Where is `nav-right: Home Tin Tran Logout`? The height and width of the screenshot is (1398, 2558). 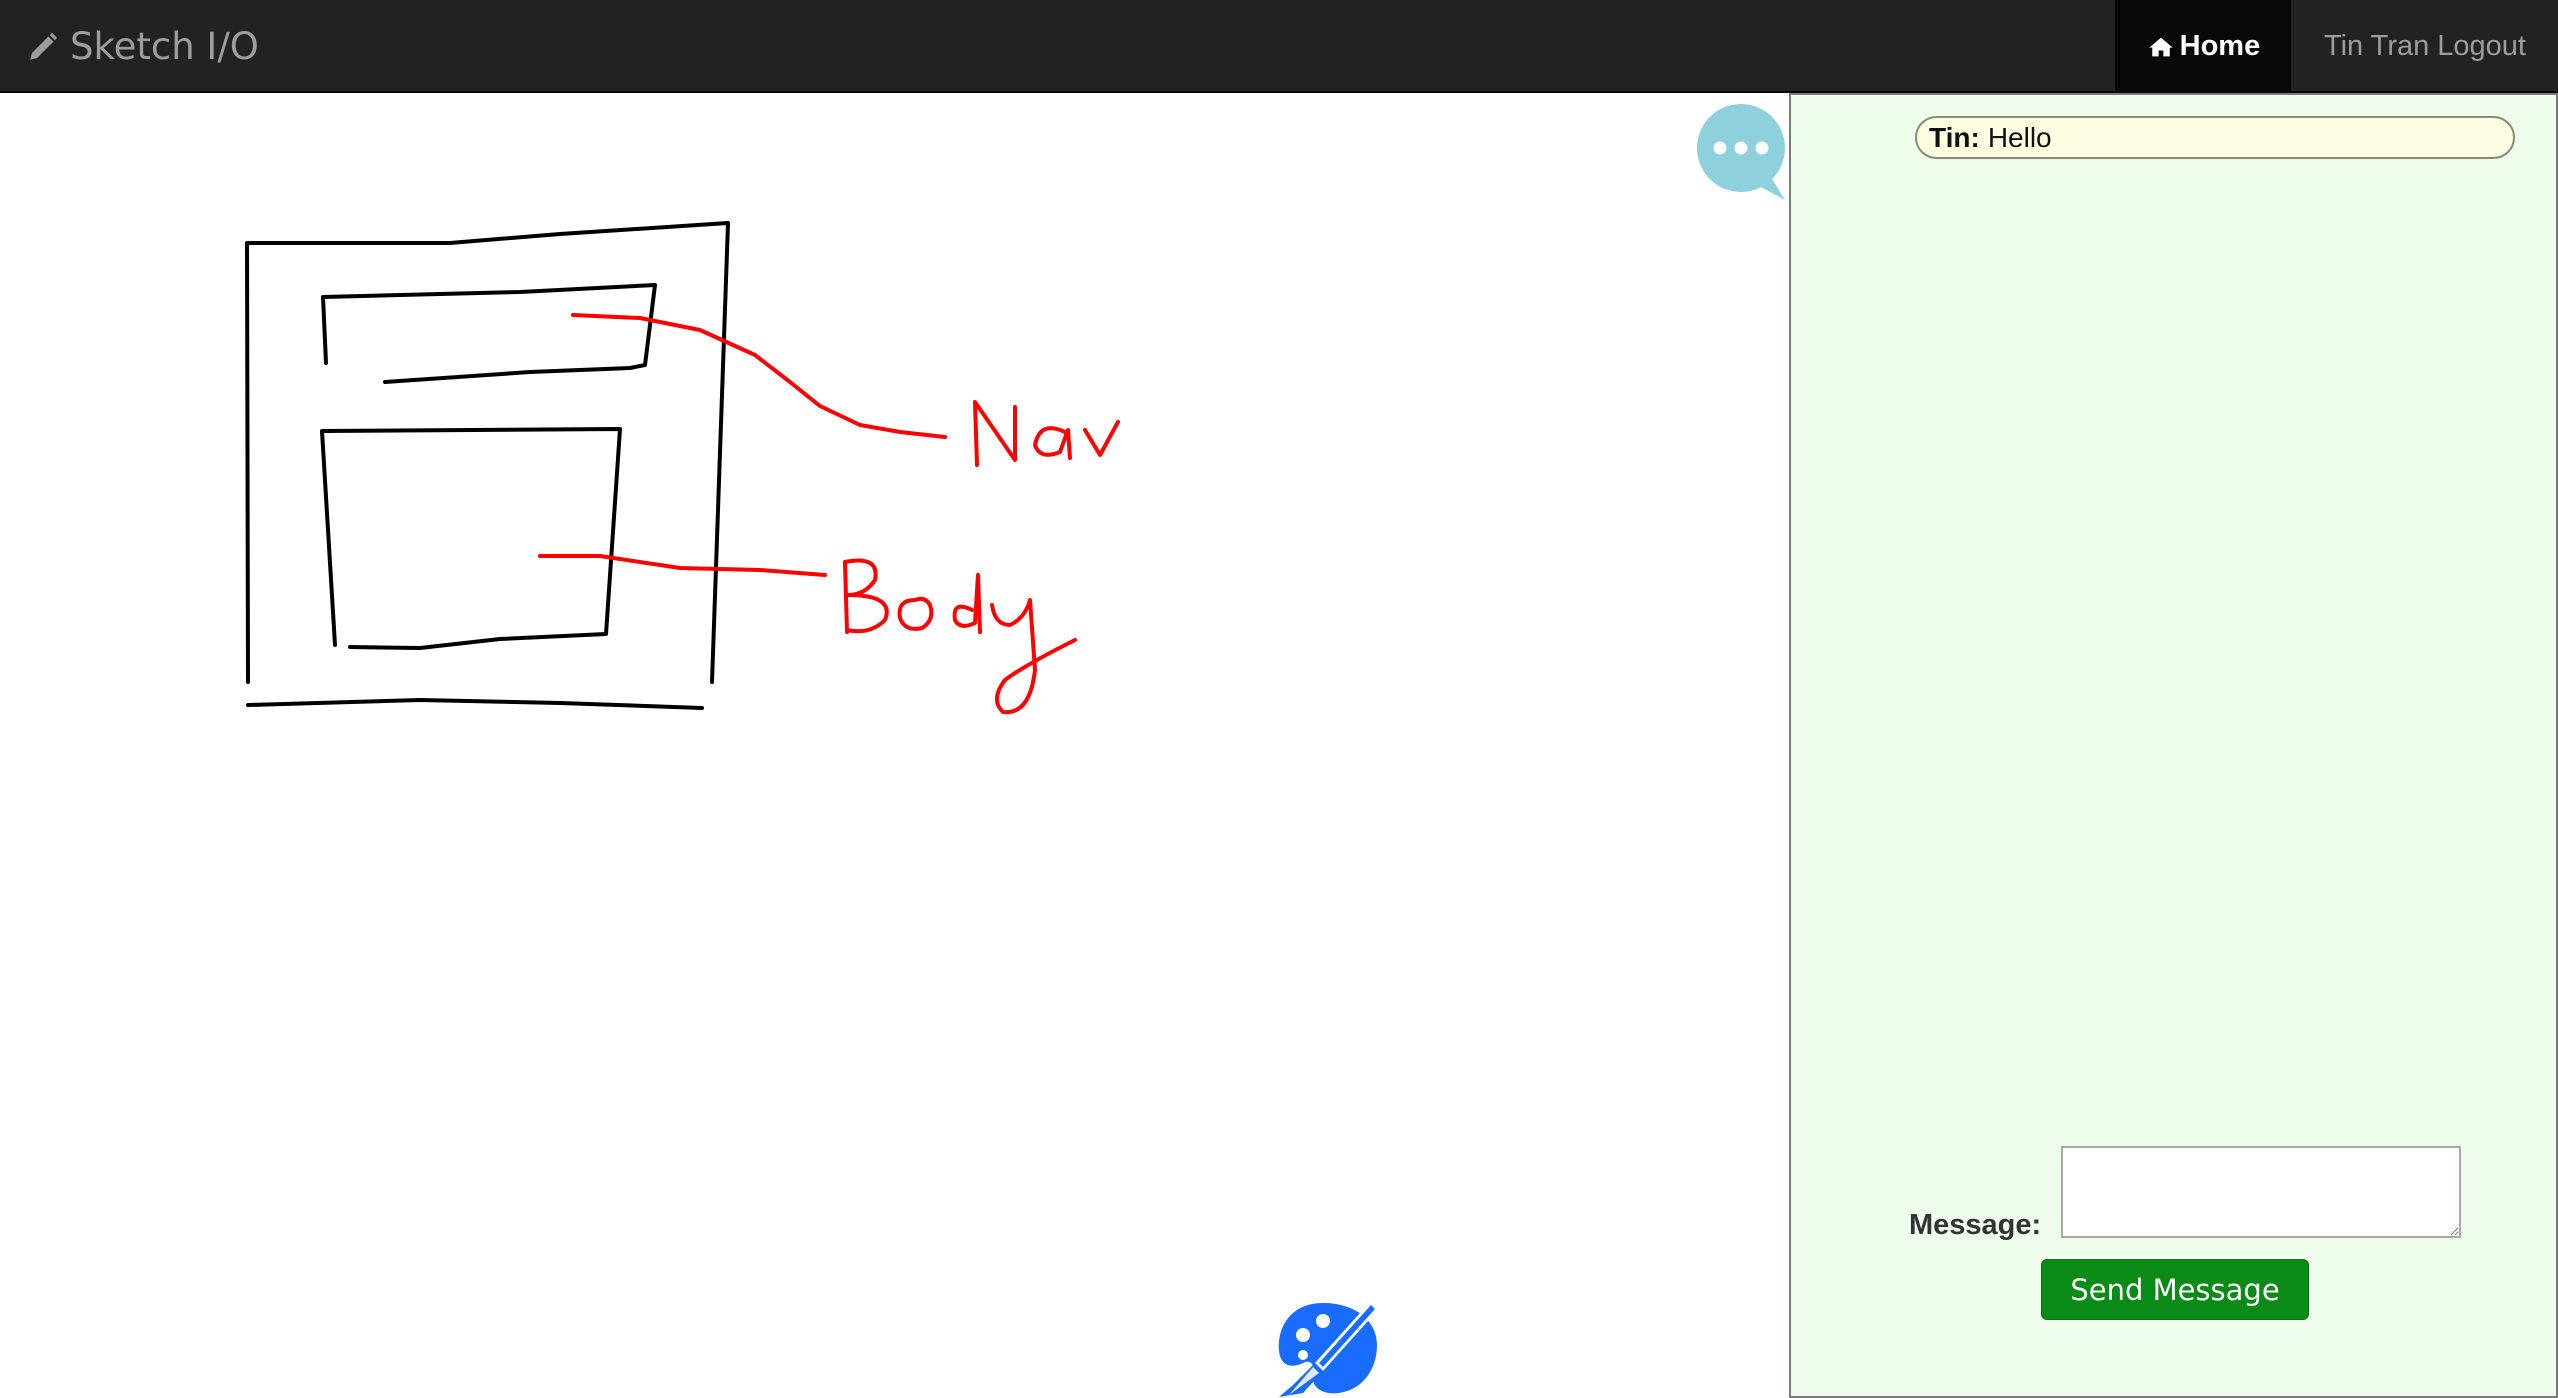 nav-right: Home Tin Tran Logout is located at coordinates (2336, 46).